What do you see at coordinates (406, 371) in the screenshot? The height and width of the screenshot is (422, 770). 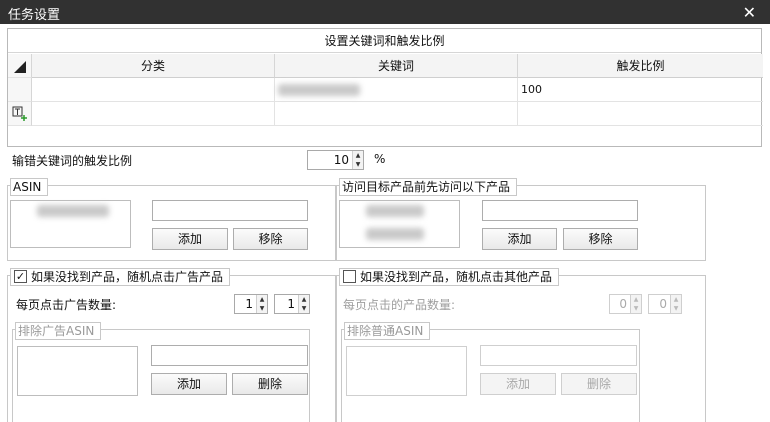 I see `exclude-normal-asin-list` at bounding box center [406, 371].